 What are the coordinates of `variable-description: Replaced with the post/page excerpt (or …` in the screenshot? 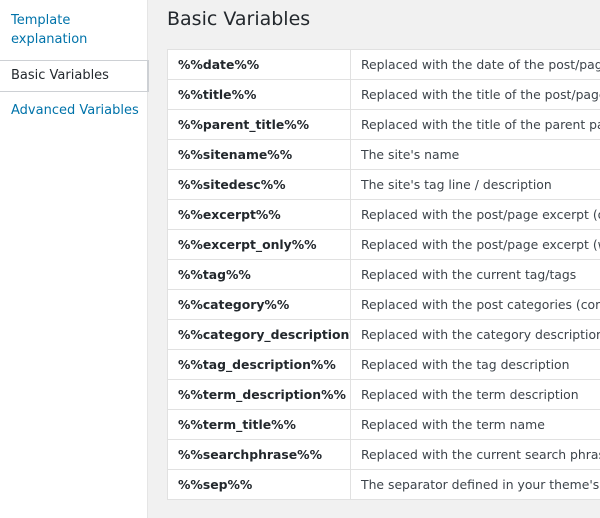 It's located at (475, 214).